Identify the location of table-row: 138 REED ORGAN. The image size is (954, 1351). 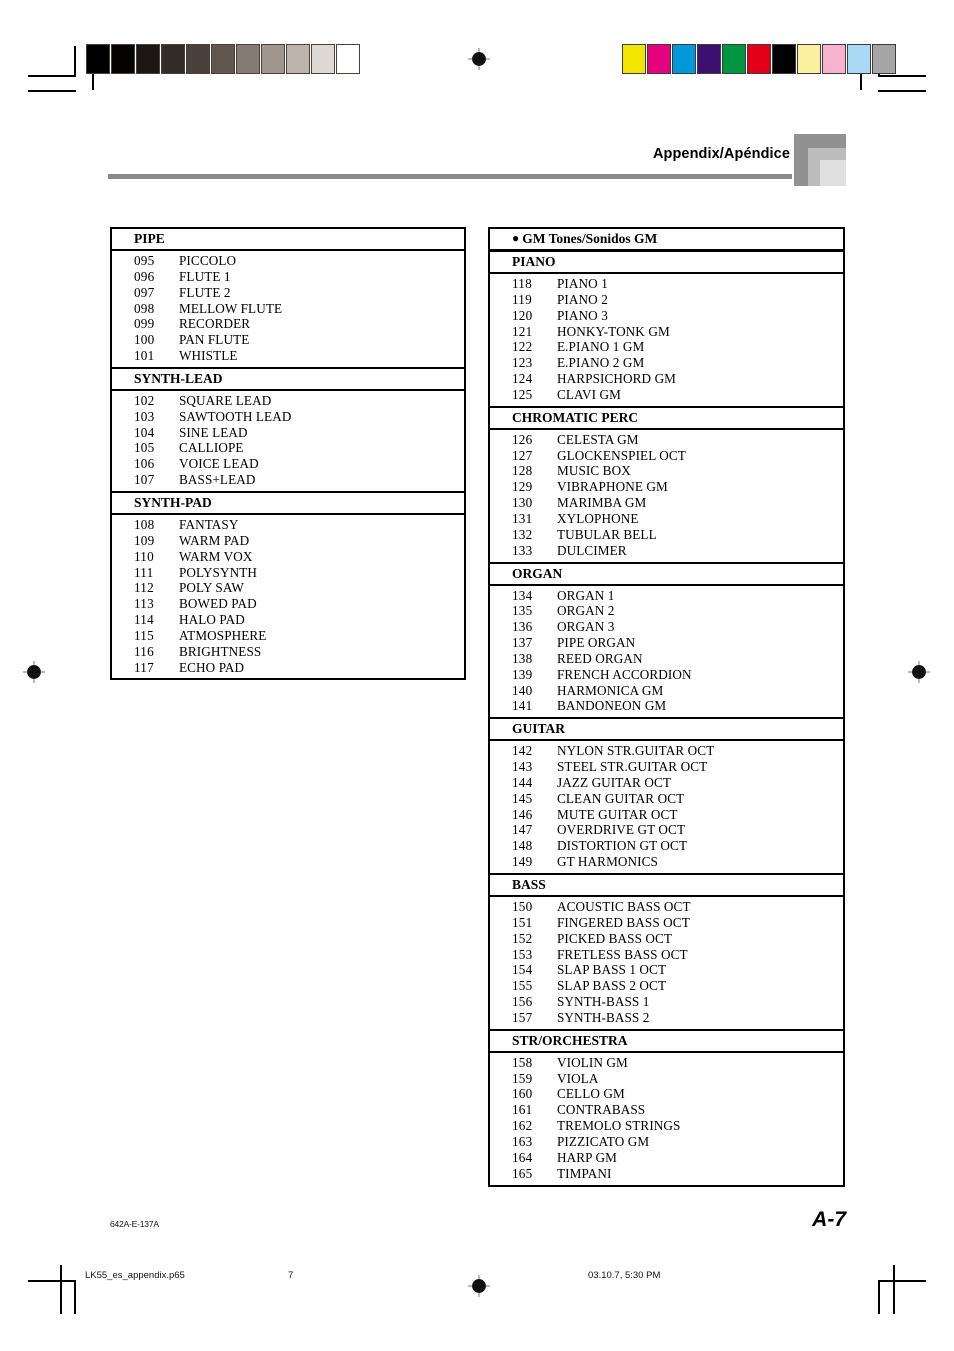
(666, 659).